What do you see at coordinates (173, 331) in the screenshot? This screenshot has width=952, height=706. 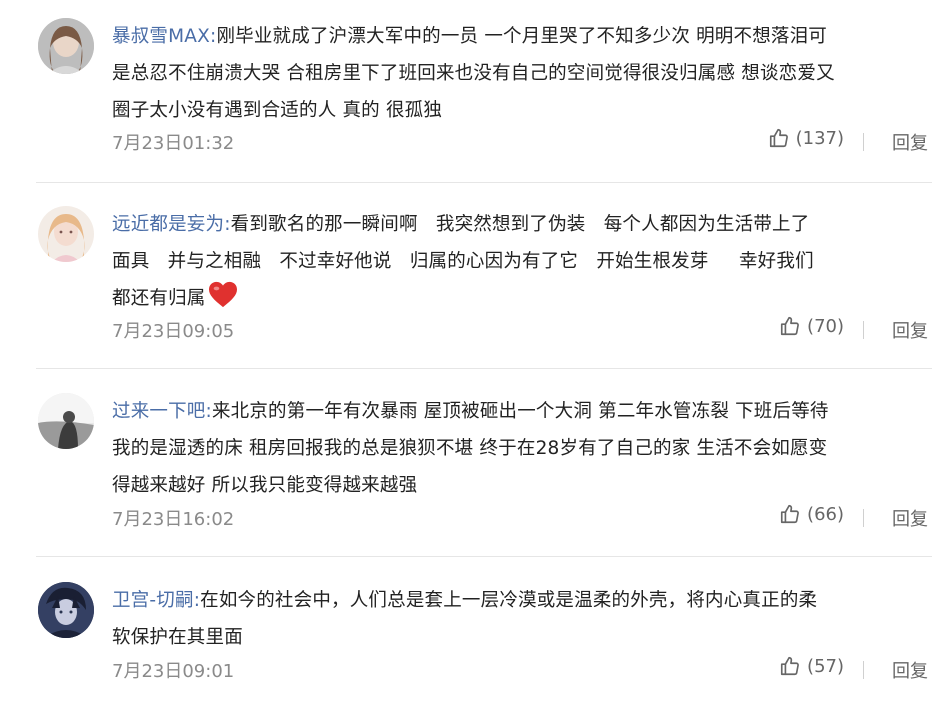 I see `comment-timestamp: 7月23日09:05` at bounding box center [173, 331].